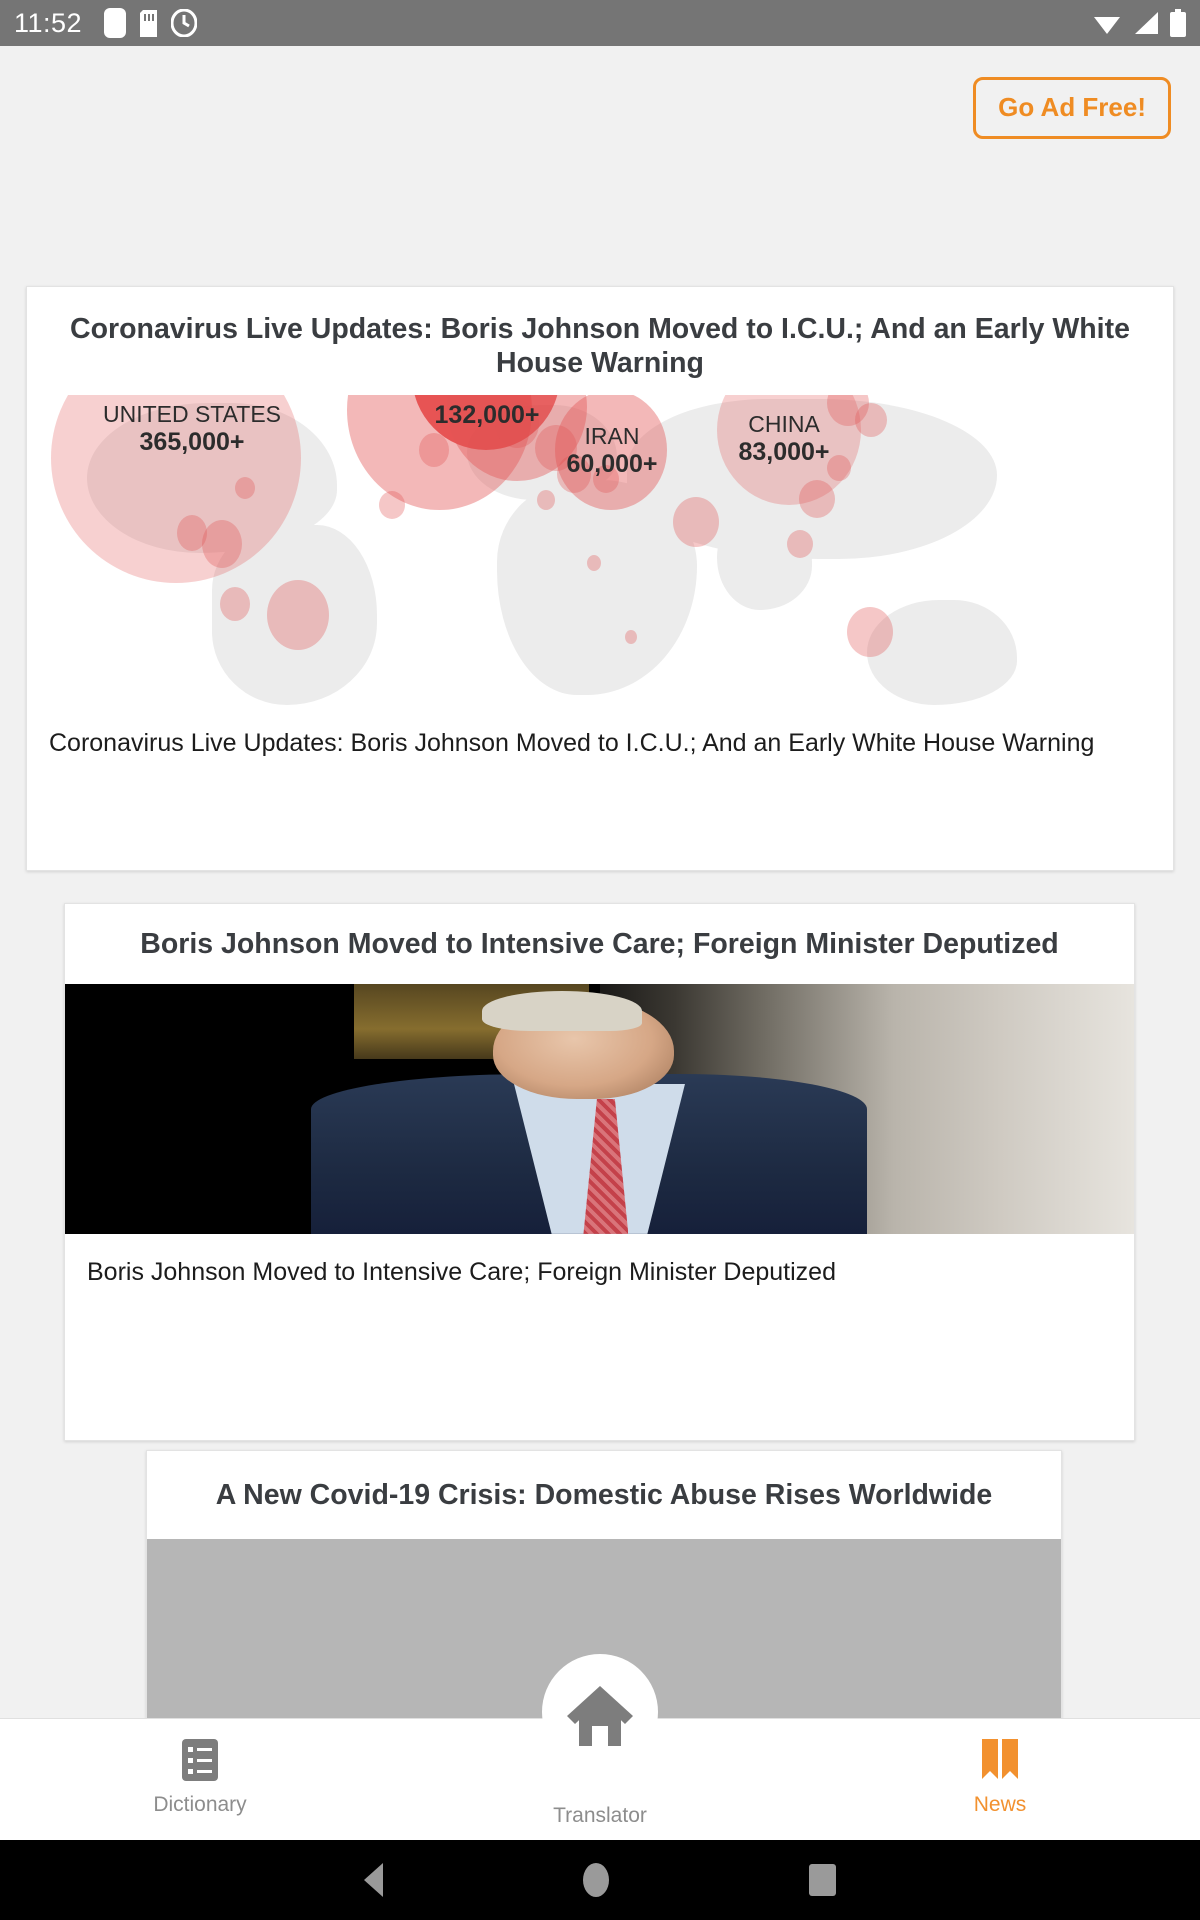 The height and width of the screenshot is (1920, 1200). Describe the element at coordinates (600, 1815) in the screenshot. I see `nav-label-translator: Translator` at that location.